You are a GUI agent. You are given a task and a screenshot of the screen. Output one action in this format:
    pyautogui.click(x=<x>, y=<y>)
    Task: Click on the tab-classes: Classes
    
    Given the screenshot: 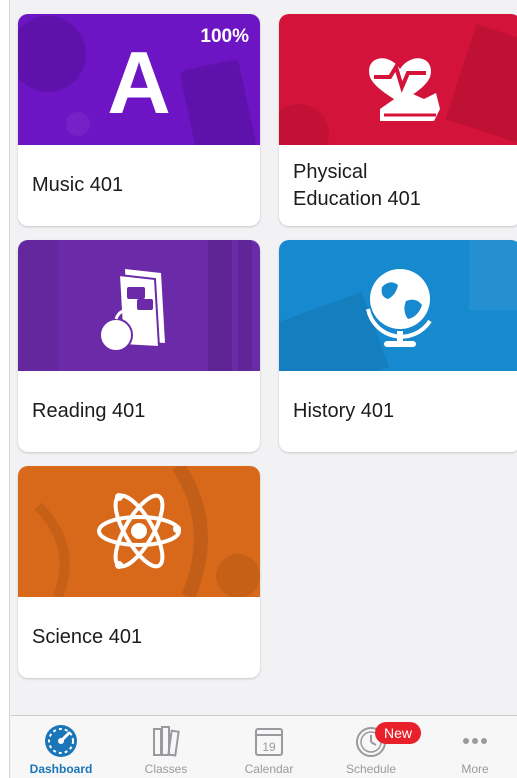 What is the action you would take?
    pyautogui.click(x=166, y=747)
    